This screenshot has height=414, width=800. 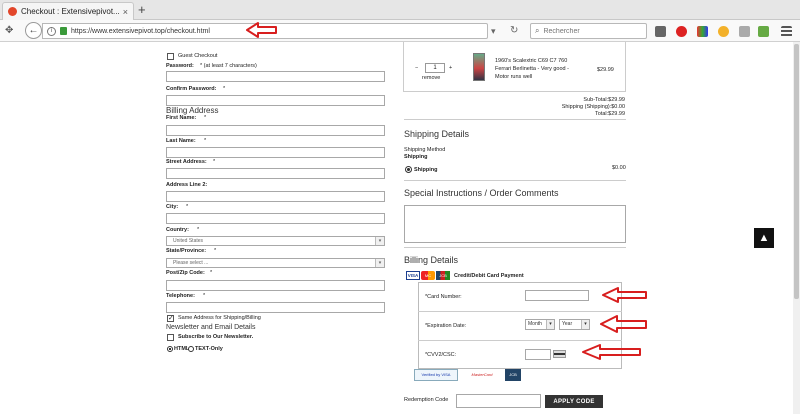 I want to click on arrow-card-number-icon, so click(x=624, y=295).